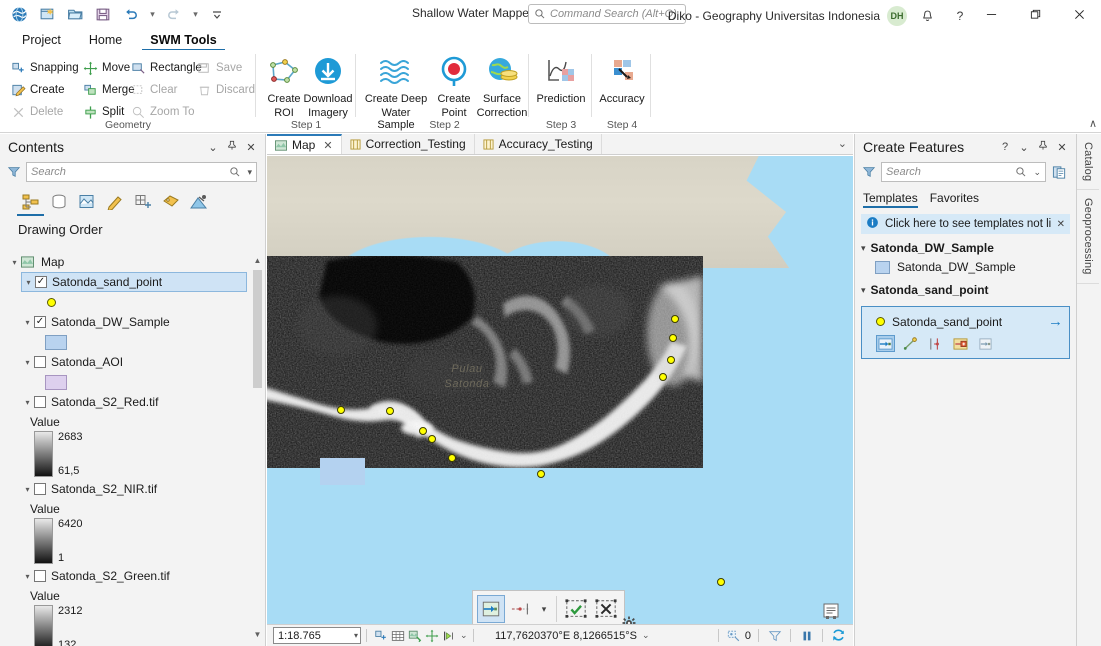 This screenshot has height=646, width=1101. What do you see at coordinates (327, 145) in the screenshot?
I see `view-tab-map-close-icon: ✕` at bounding box center [327, 145].